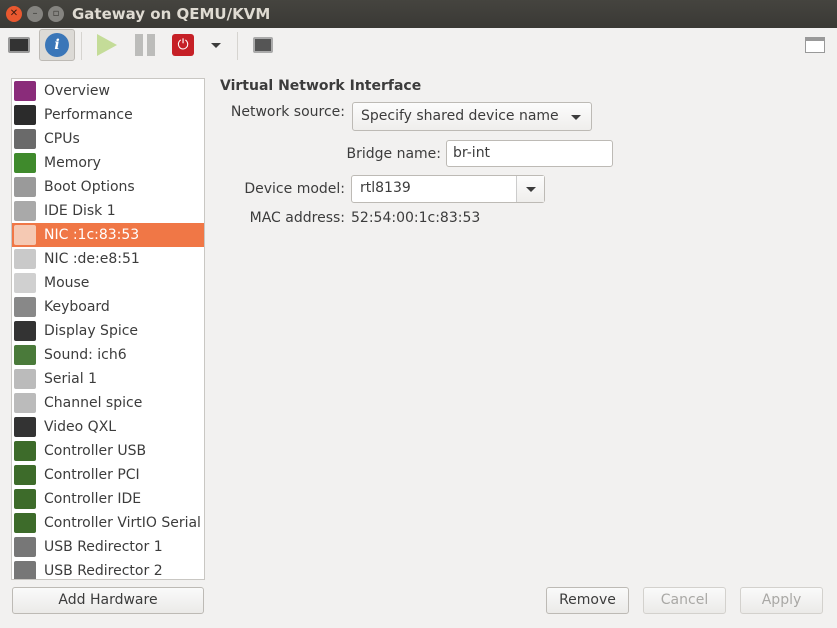 Image resolution: width=837 pixels, height=628 pixels. I want to click on shutdown-menu-button, so click(216, 45).